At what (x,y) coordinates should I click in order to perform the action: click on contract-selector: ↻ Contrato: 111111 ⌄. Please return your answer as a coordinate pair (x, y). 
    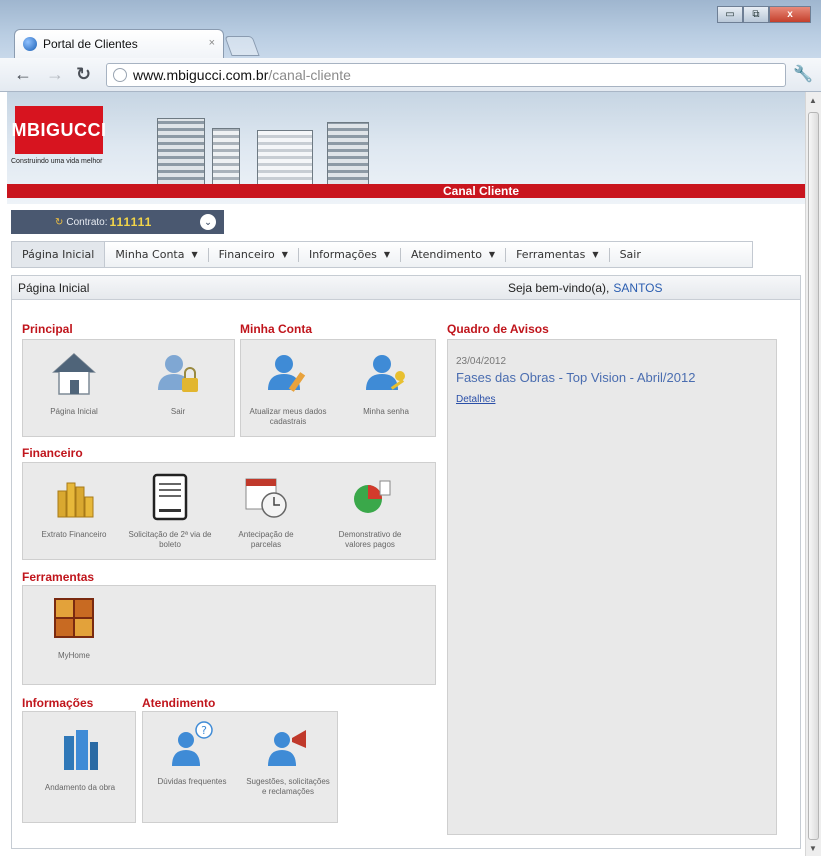
    Looking at the image, I should click on (117, 222).